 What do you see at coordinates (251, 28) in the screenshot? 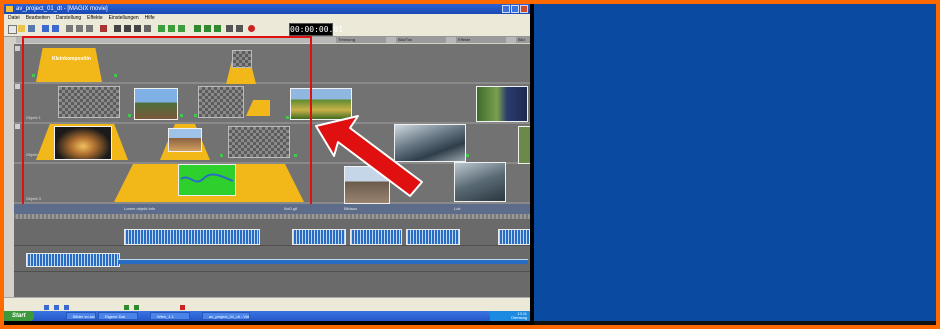
I see `record-icon` at bounding box center [251, 28].